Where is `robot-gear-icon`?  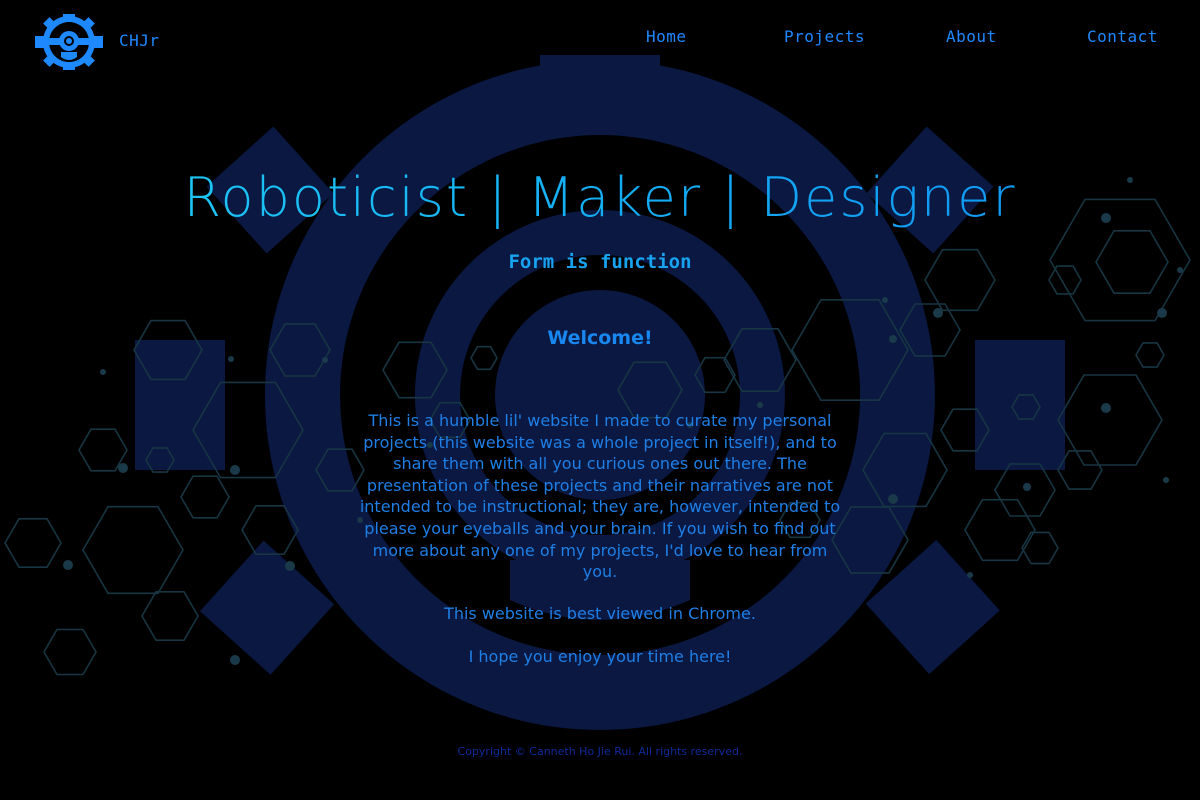
robot-gear-icon is located at coordinates (69, 42).